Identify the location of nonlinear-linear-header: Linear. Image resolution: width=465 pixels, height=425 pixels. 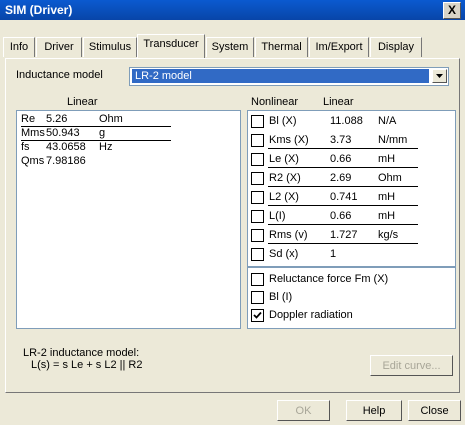
(338, 102).